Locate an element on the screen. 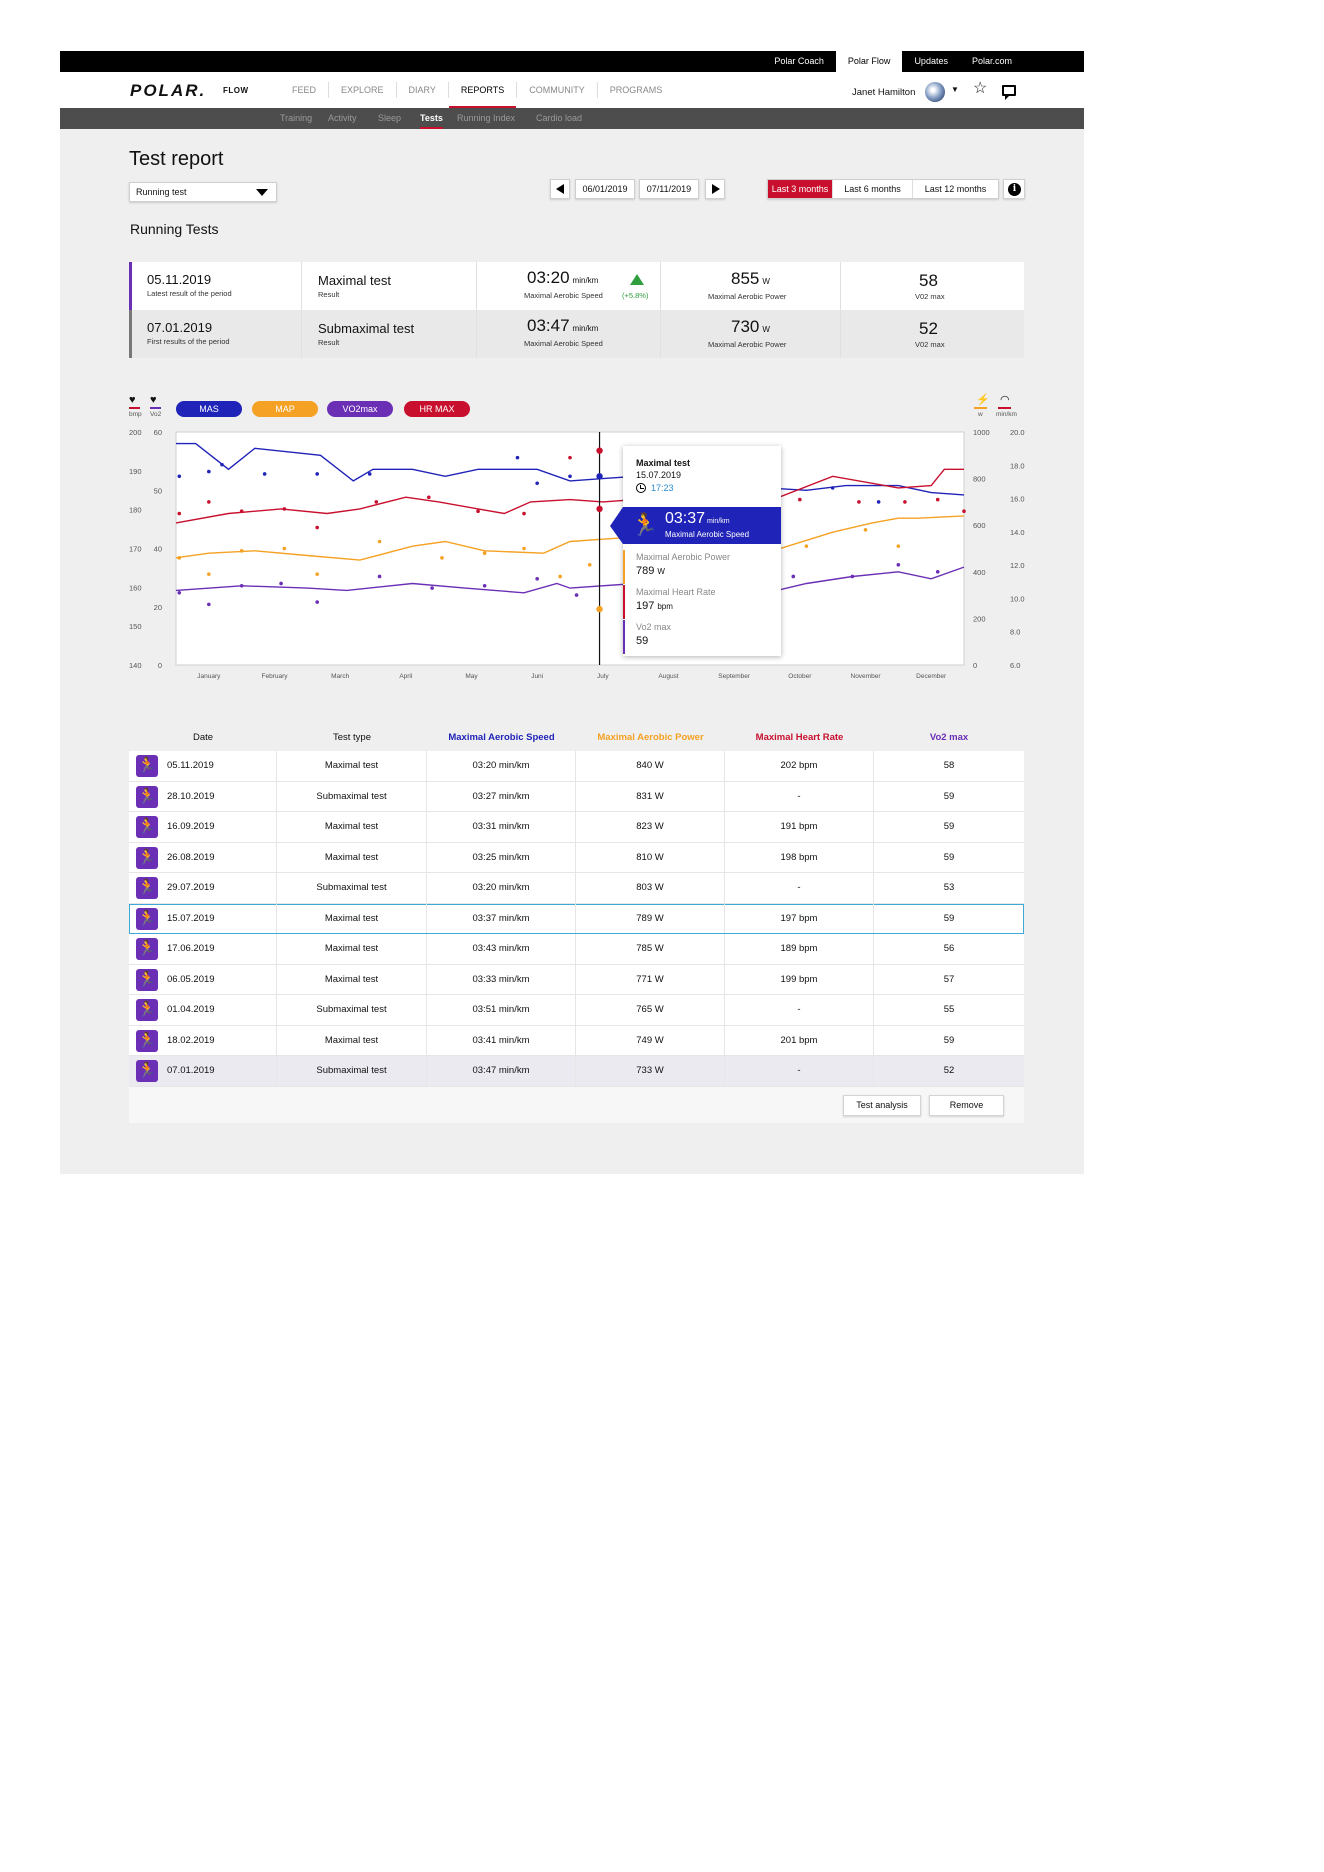 The width and height of the screenshot is (1324, 1872). chat-icon is located at coordinates (1009, 92).